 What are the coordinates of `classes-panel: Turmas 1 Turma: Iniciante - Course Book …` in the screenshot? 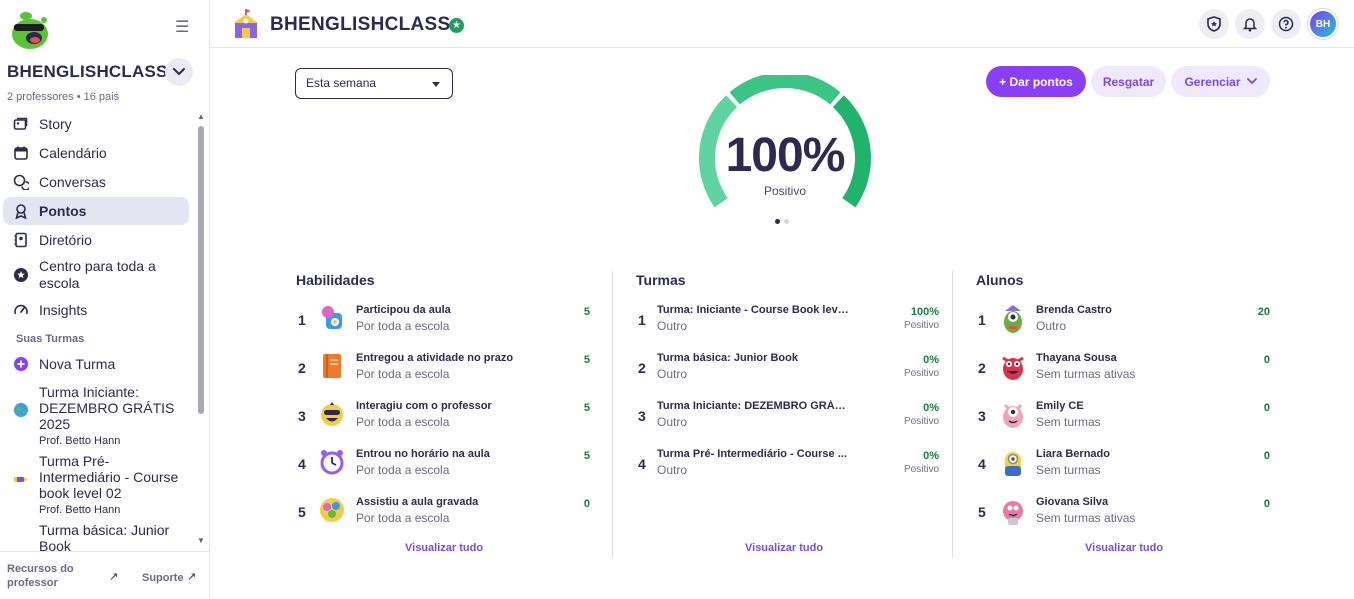 It's located at (801, 417).